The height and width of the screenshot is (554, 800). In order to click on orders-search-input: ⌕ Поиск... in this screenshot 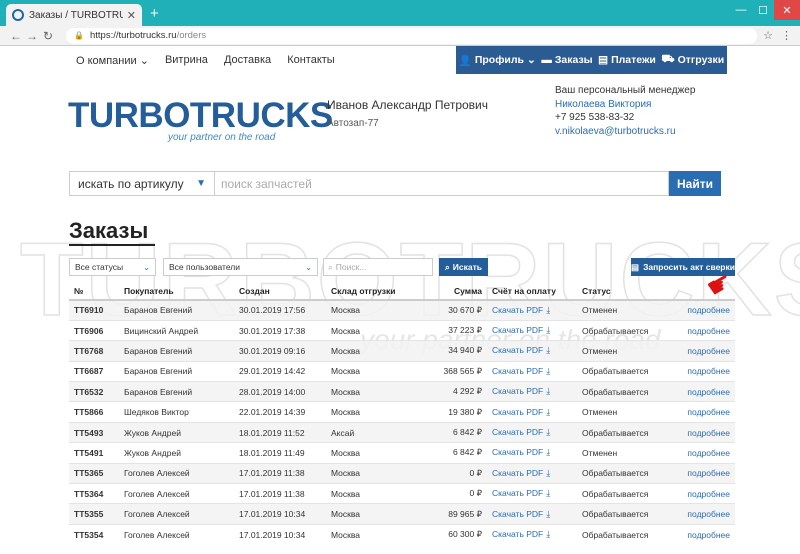, I will do `click(378, 267)`.